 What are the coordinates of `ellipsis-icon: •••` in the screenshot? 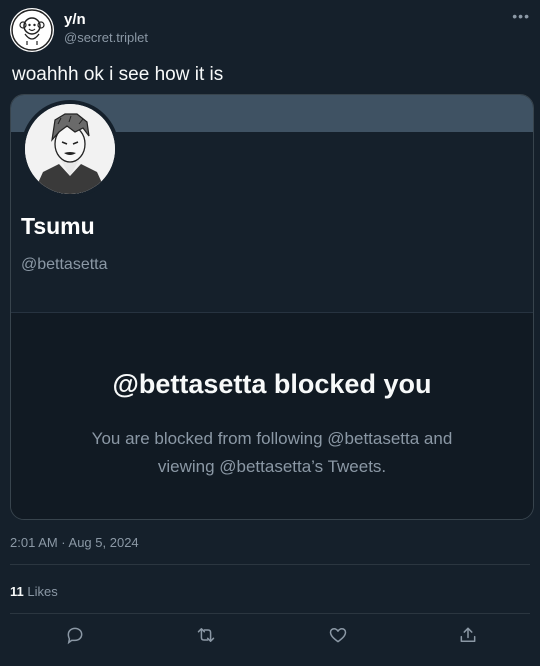 It's located at (521, 16).